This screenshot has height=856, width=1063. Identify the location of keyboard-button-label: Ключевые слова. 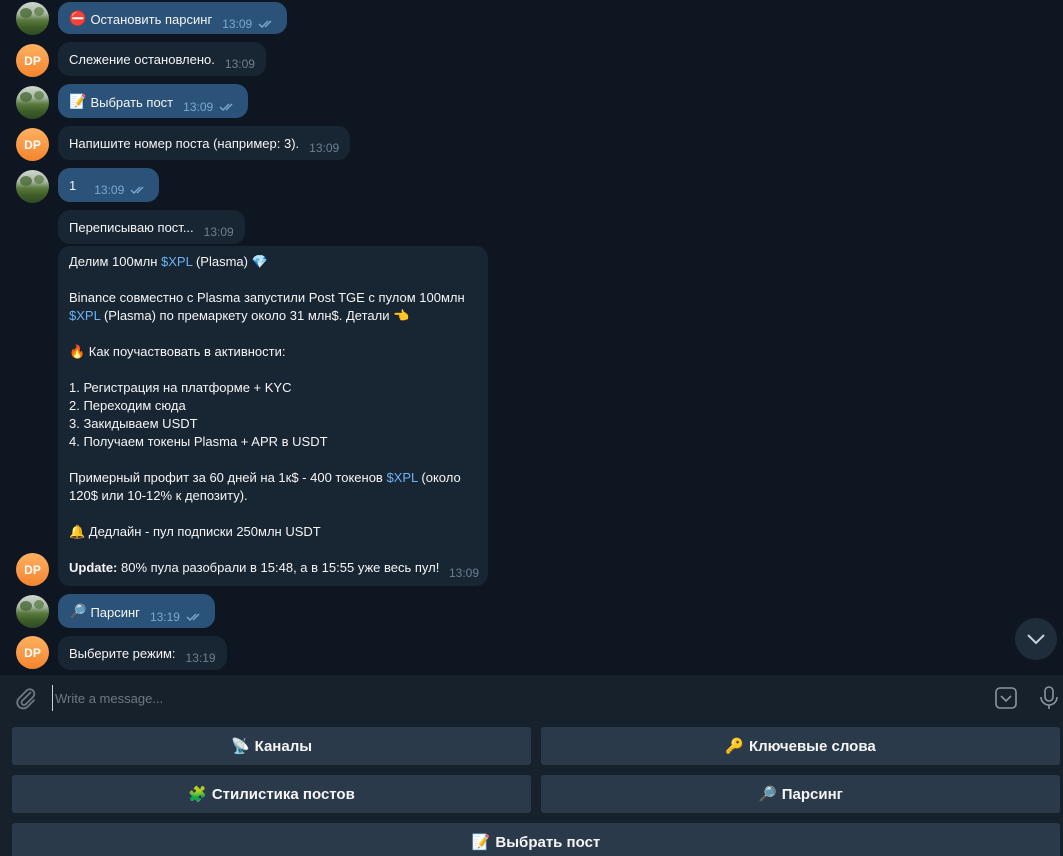
(812, 746).